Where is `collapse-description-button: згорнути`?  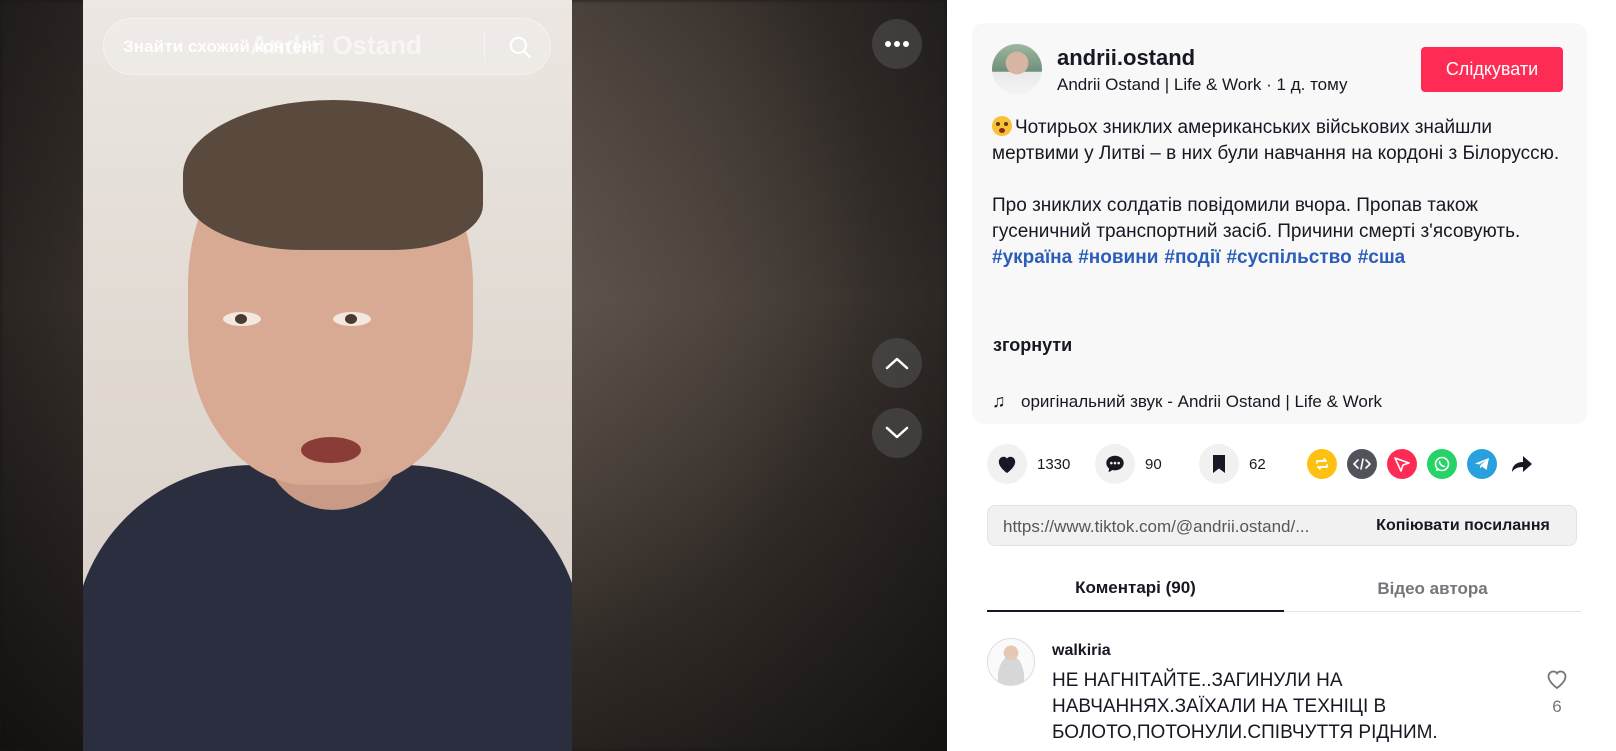
collapse-description-button: згорнути is located at coordinates (1032, 345).